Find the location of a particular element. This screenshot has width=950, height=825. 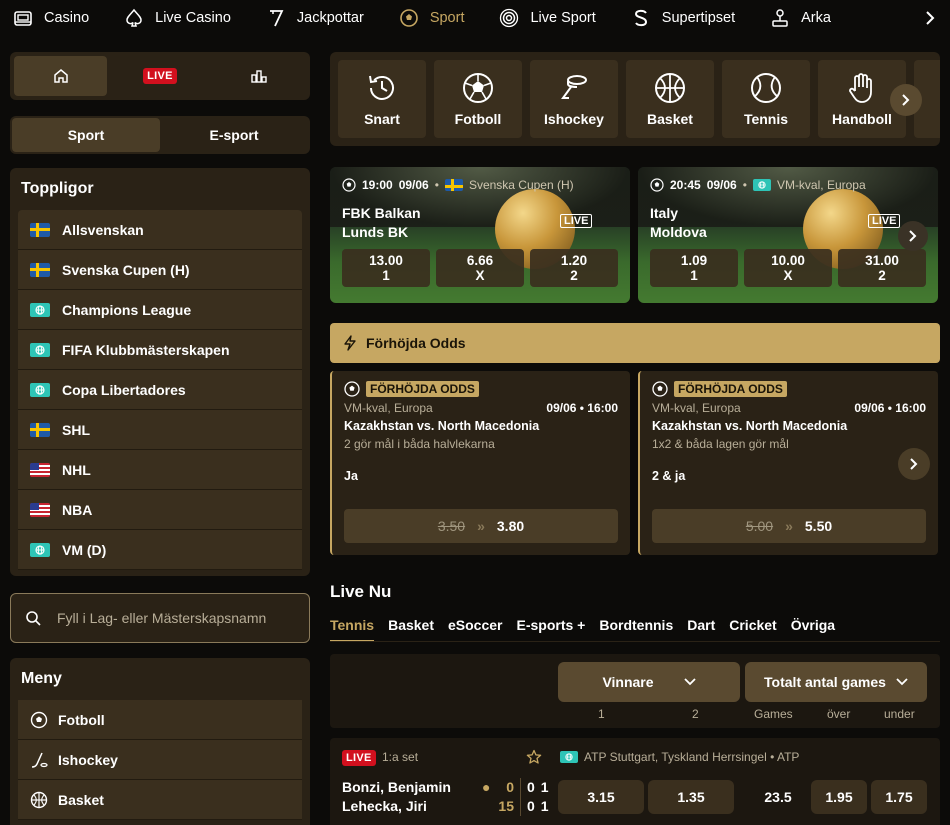

boost-tag: FÖRHÖJDA ODDS is located at coordinates (422, 389).